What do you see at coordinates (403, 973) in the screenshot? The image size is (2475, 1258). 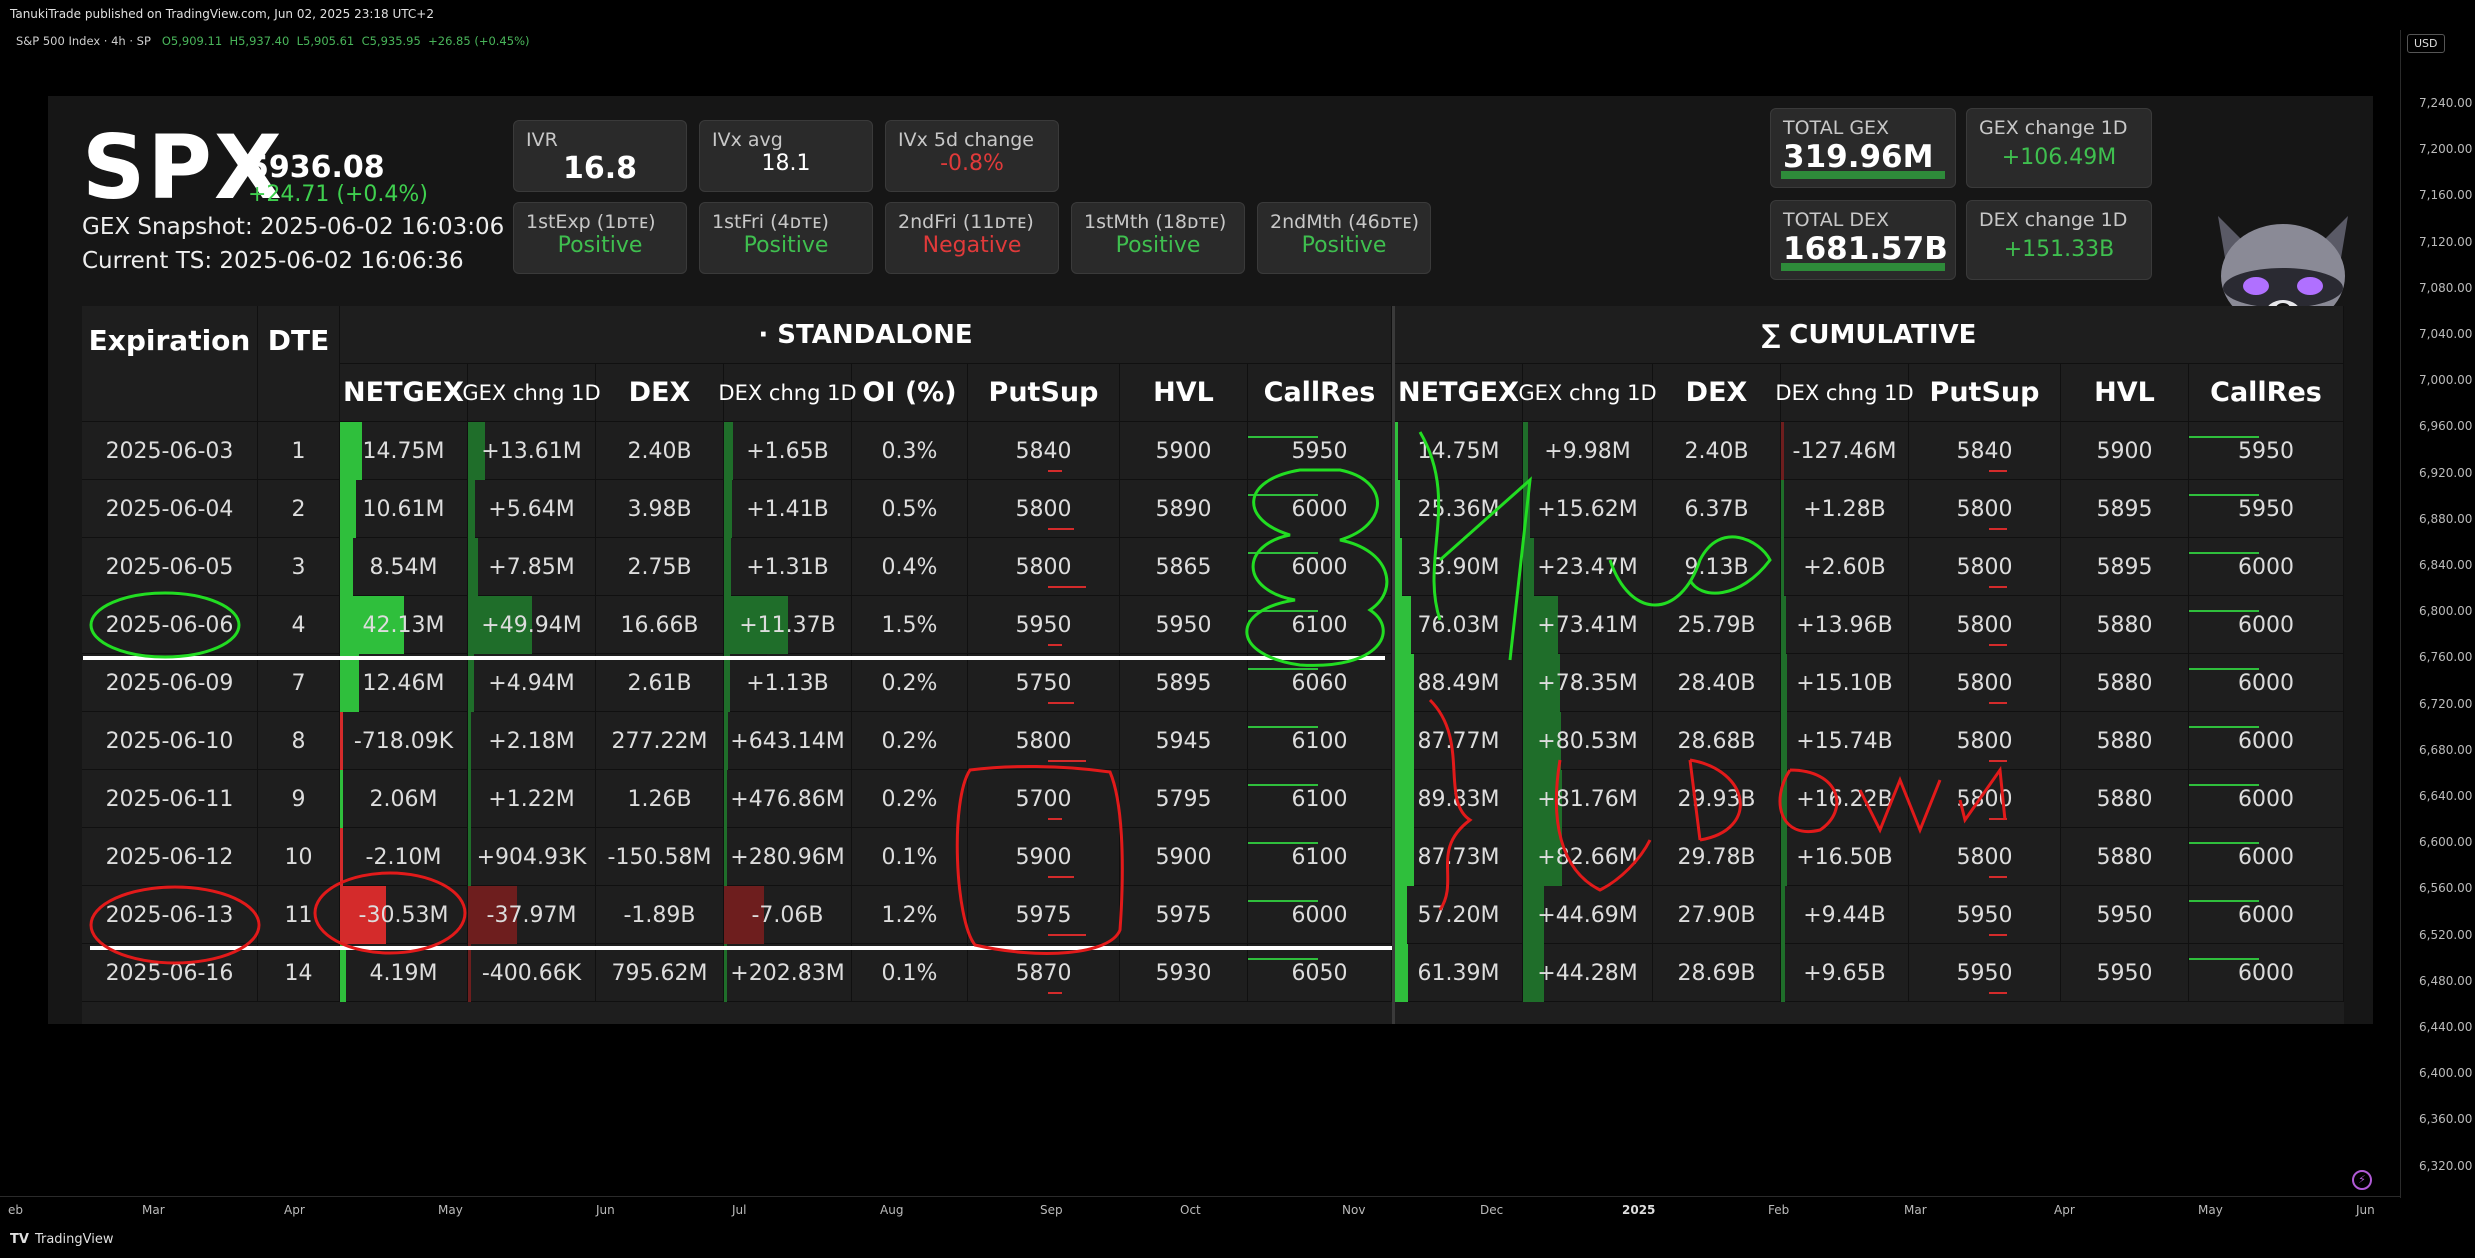 I see `cell-value: 4.19M` at bounding box center [403, 973].